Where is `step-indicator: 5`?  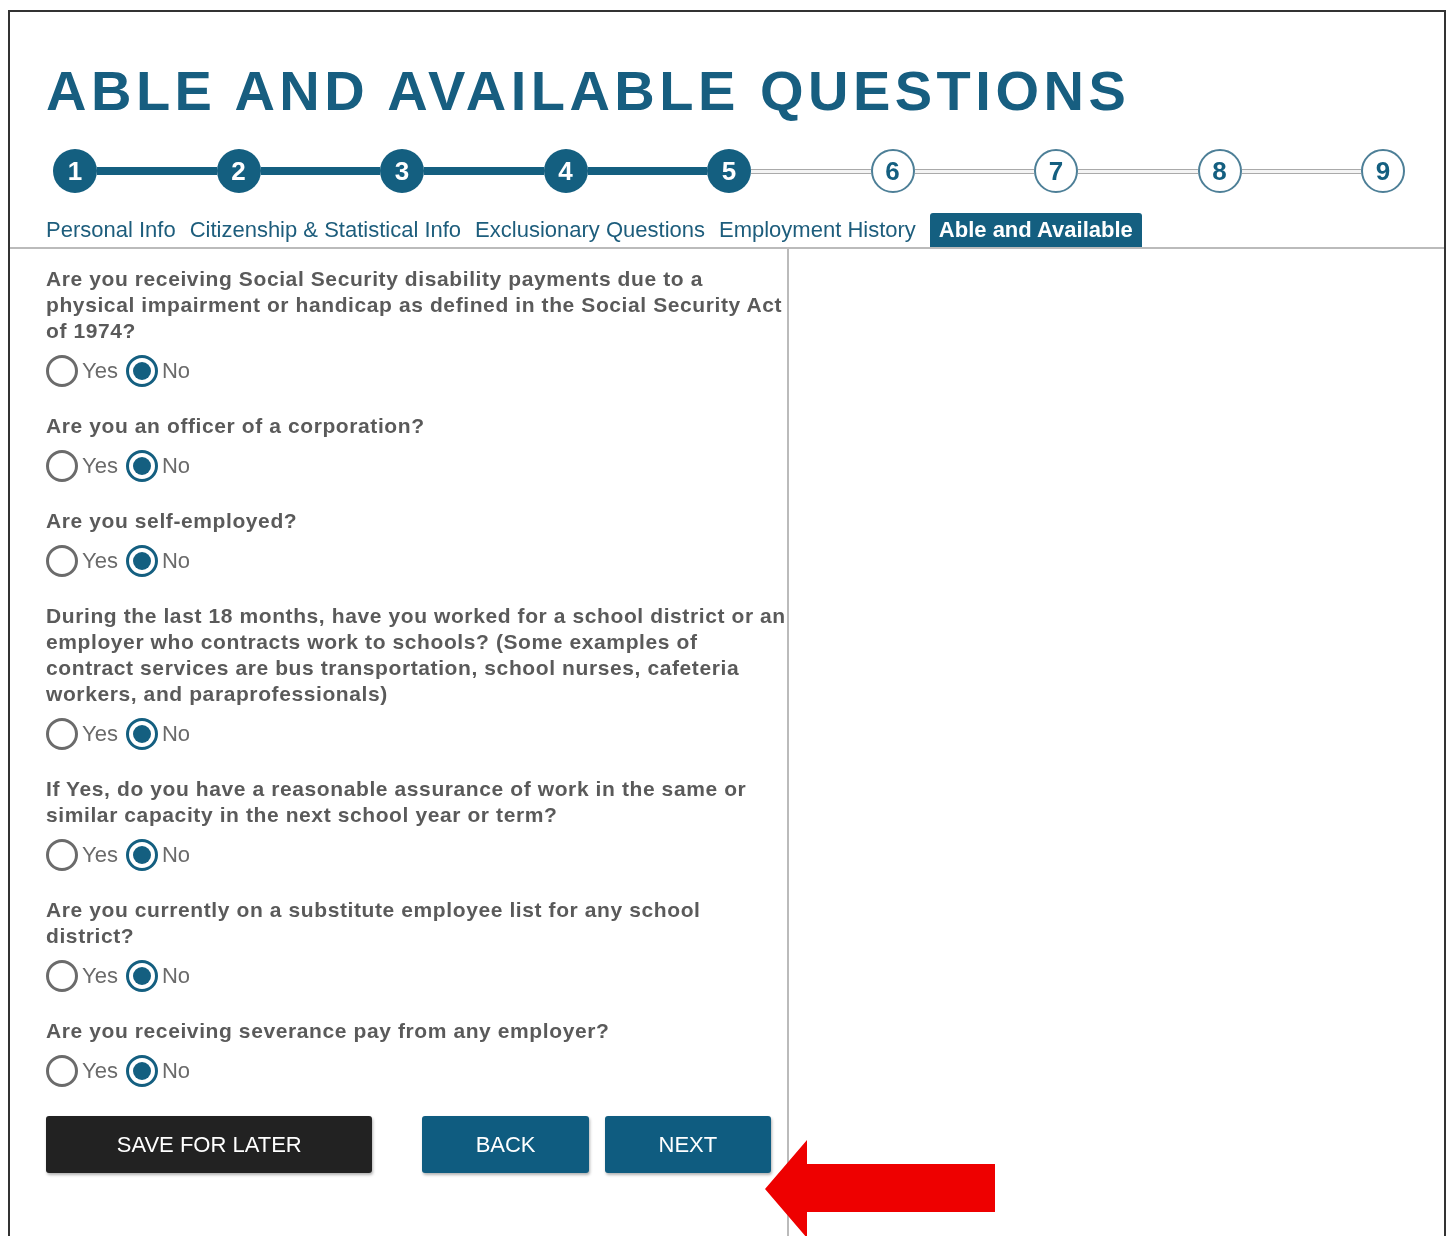 step-indicator: 5 is located at coordinates (729, 171).